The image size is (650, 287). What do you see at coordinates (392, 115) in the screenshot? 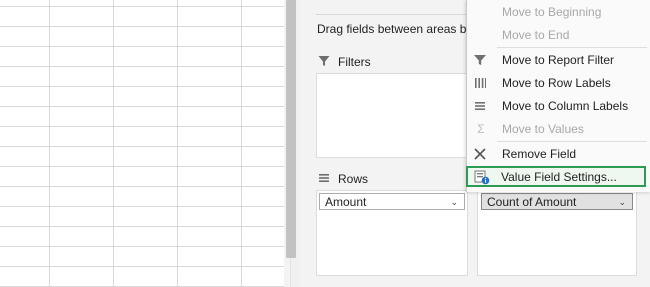
I see `filters-drop-area` at bounding box center [392, 115].